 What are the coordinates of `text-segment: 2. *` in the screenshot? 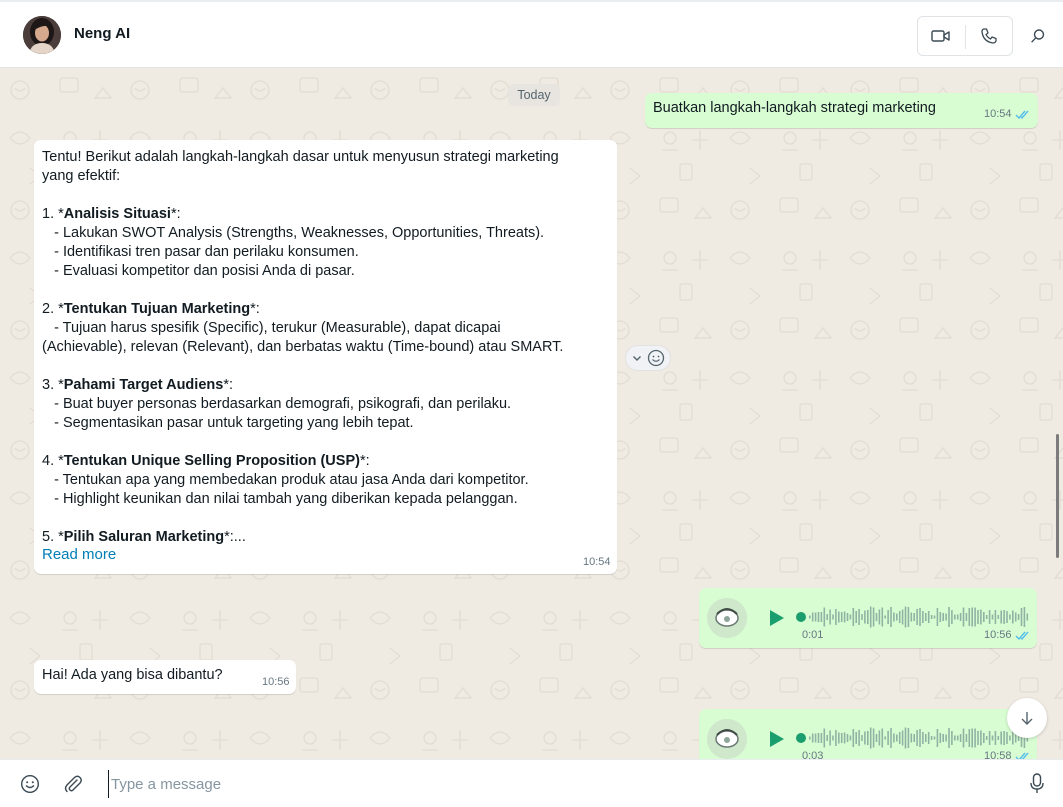 It's located at (53, 309).